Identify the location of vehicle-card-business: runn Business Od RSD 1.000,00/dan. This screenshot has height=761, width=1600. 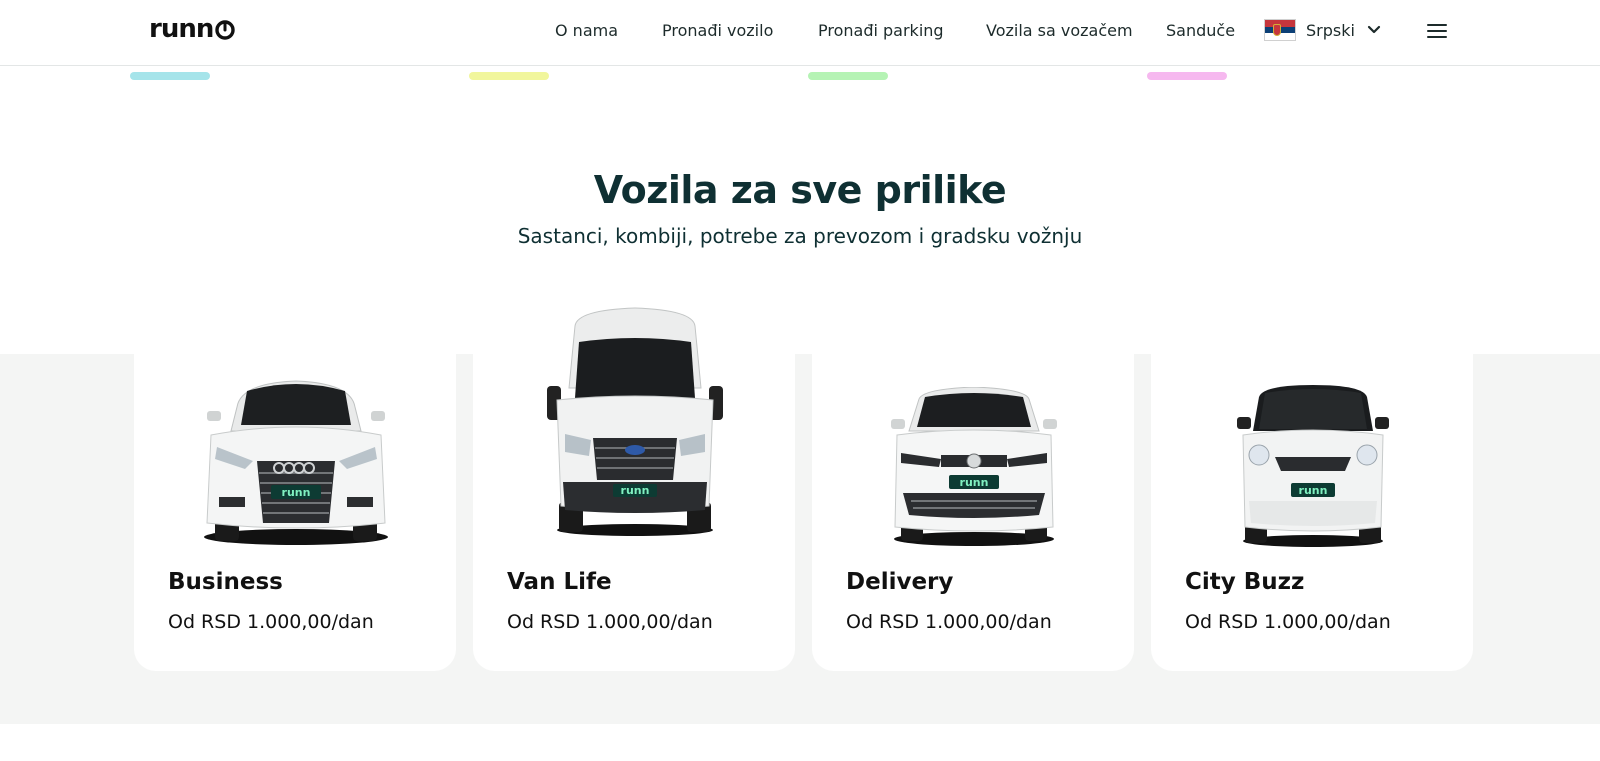
(295, 512).